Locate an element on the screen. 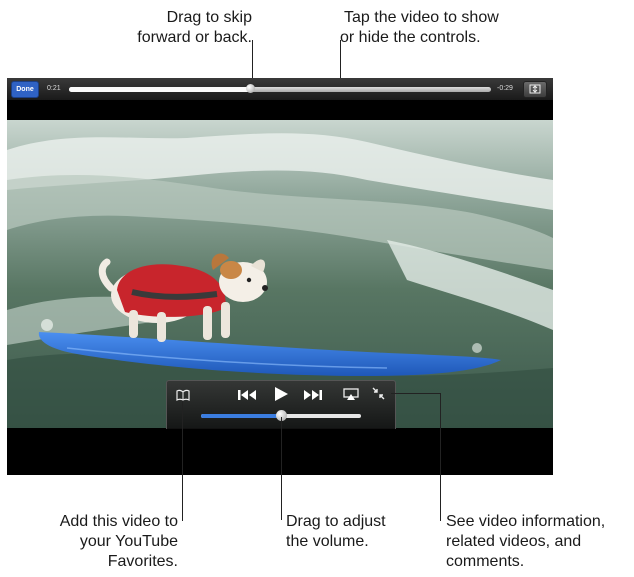 This screenshot has height=577, width=634. airplay-button is located at coordinates (351, 397).